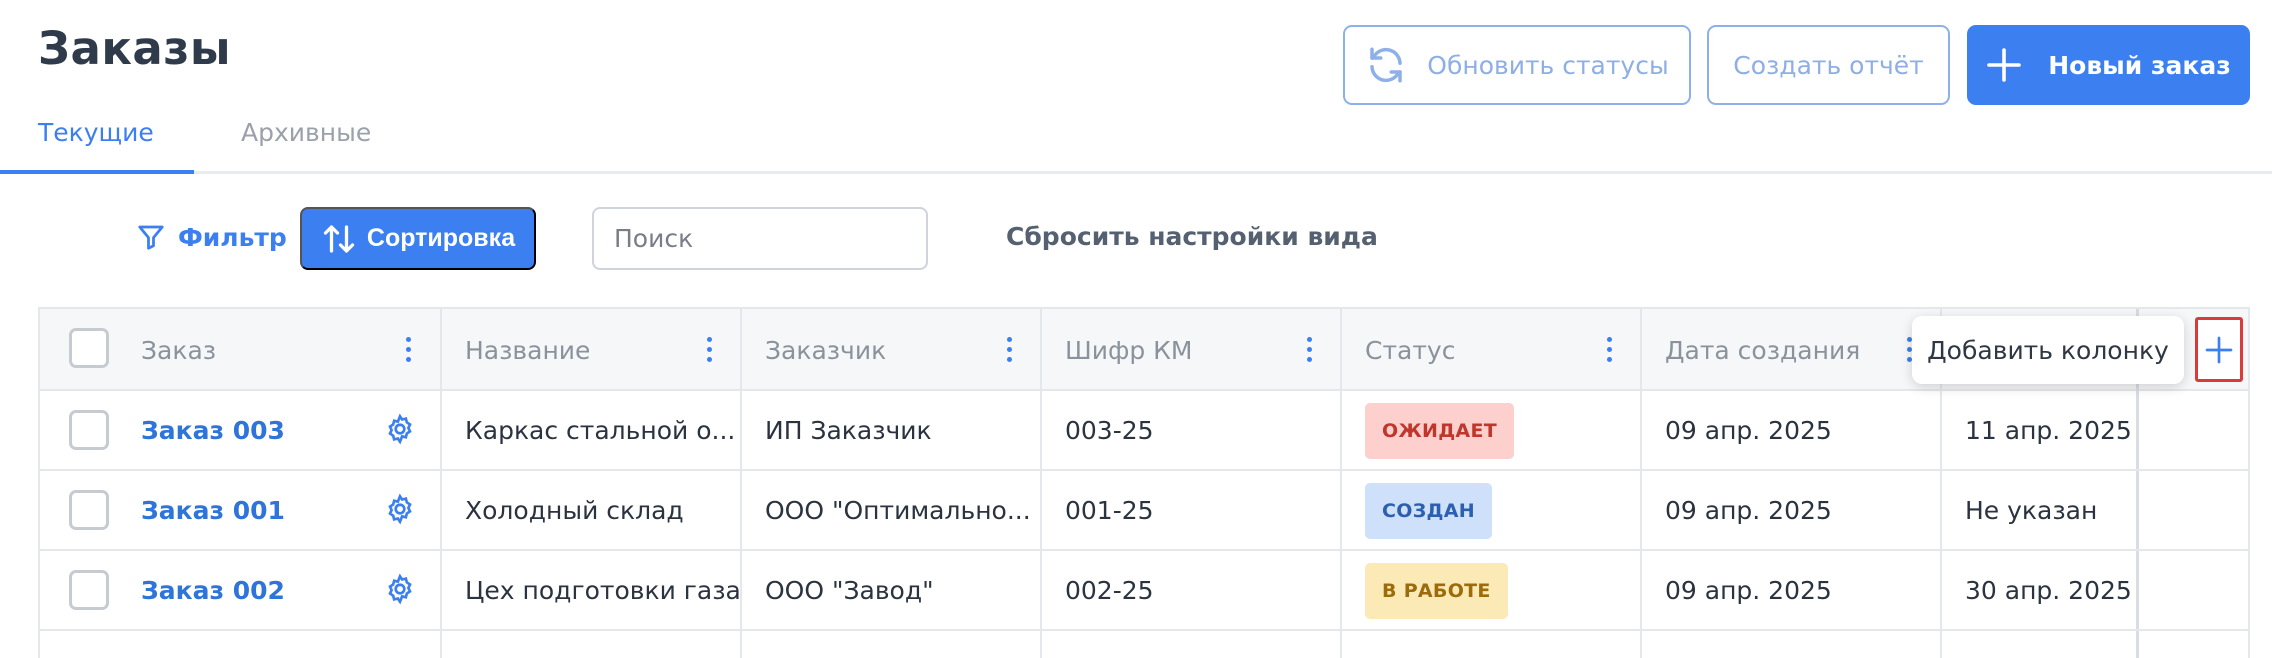 This screenshot has width=2272, height=658. I want to click on column-header-order: Заказ, so click(179, 350).